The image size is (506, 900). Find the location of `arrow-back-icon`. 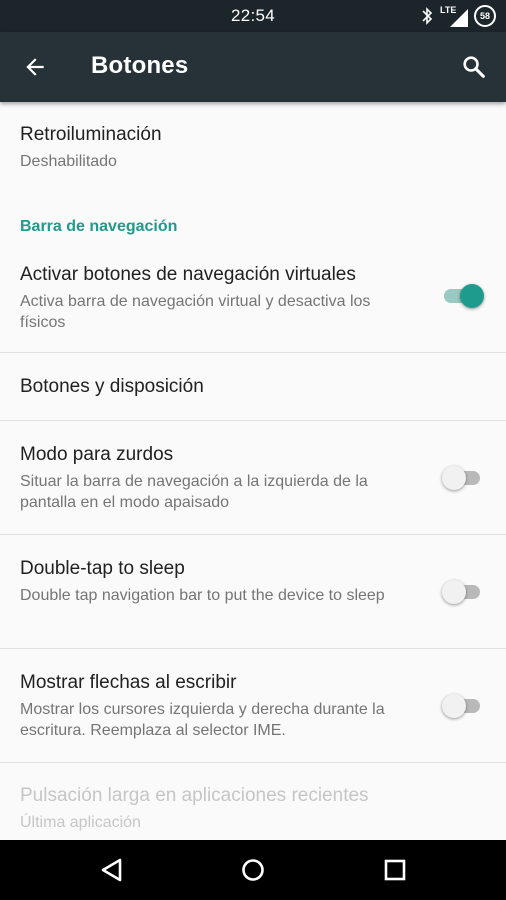

arrow-back-icon is located at coordinates (35, 67).